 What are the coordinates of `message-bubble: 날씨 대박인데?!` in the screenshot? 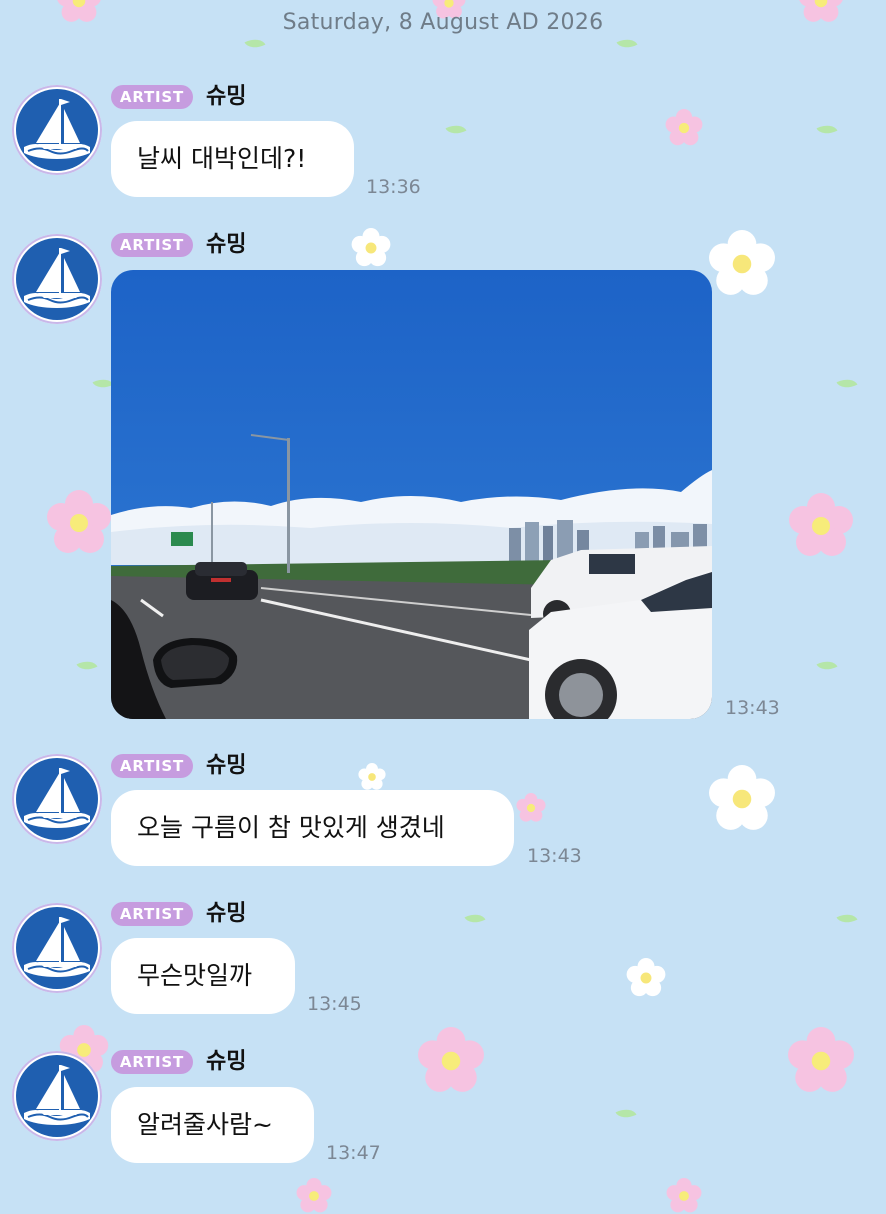 It's located at (232, 159).